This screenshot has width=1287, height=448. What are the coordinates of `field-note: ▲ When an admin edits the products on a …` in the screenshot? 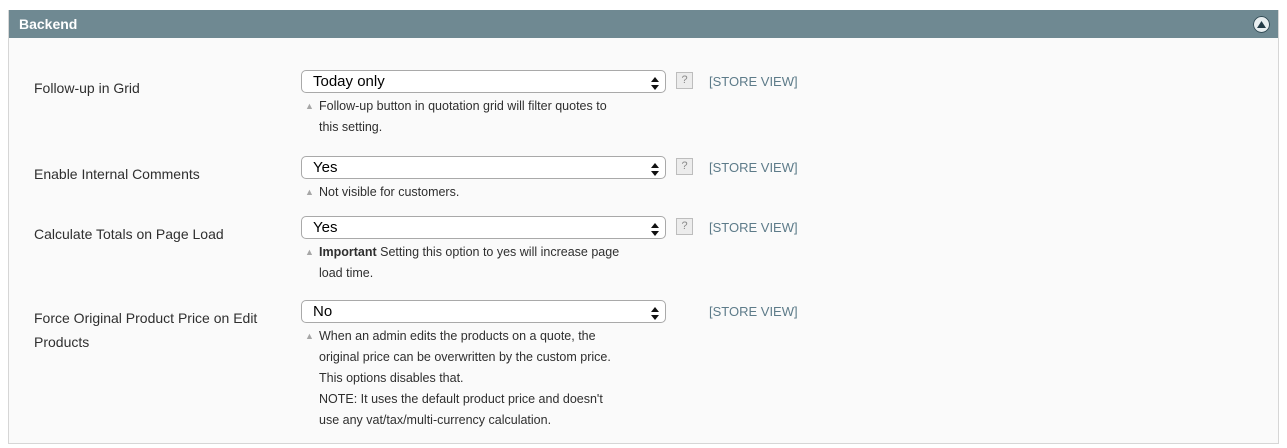 It's located at (498, 378).